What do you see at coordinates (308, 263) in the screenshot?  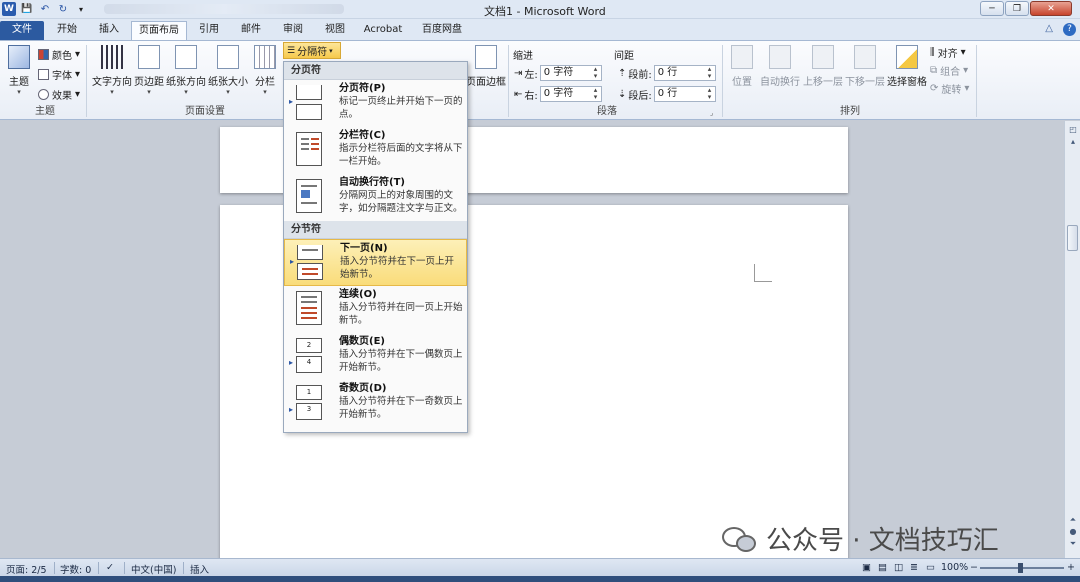 I see `next-page-break-icon: ▸` at bounding box center [308, 263].